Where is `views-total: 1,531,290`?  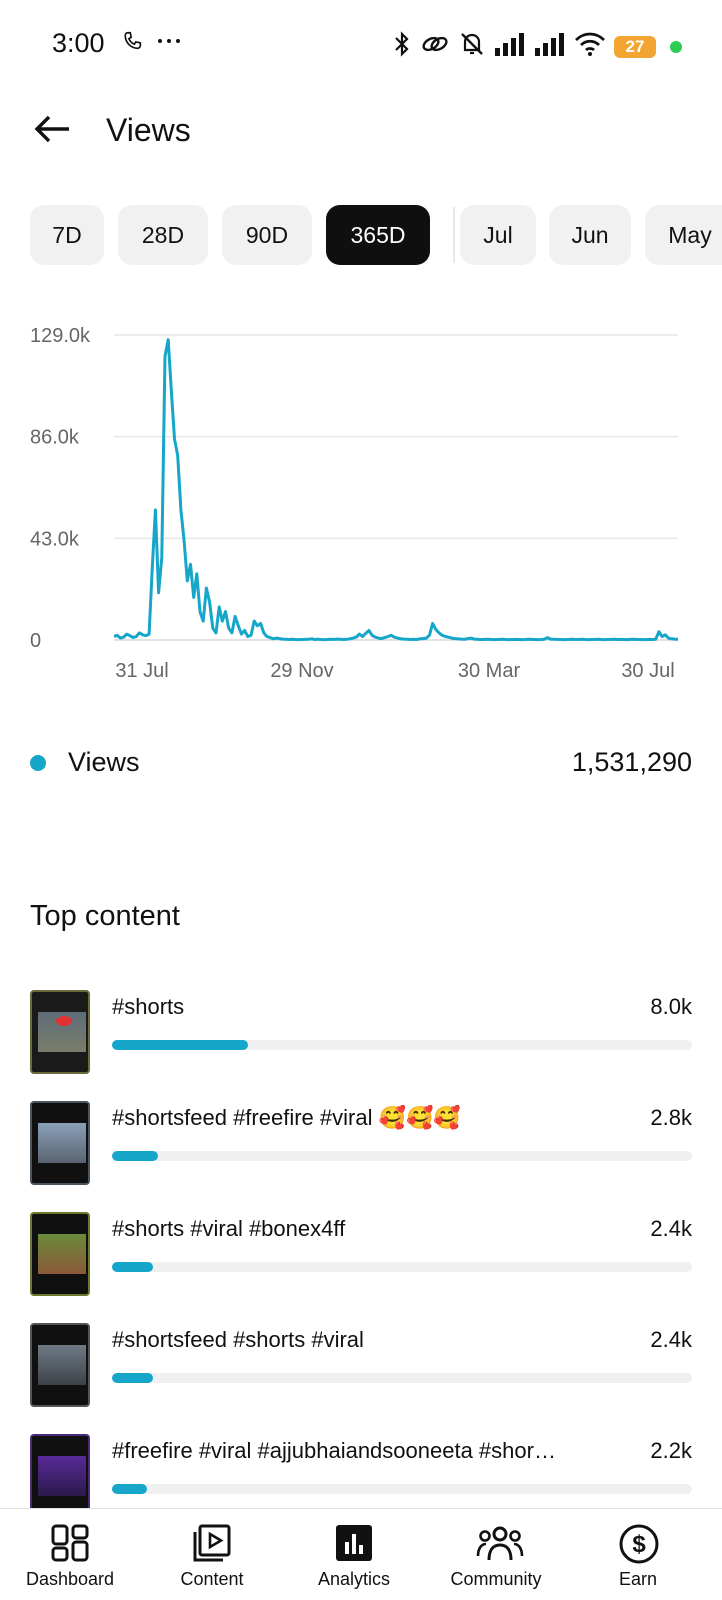 views-total: 1,531,290 is located at coordinates (631, 762).